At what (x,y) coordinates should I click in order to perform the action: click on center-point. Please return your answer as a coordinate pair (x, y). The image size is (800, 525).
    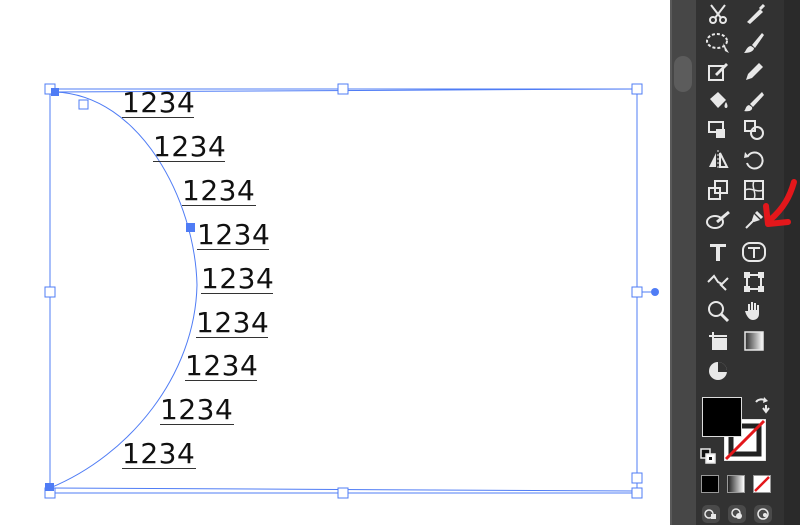
    Looking at the image, I should click on (655, 292).